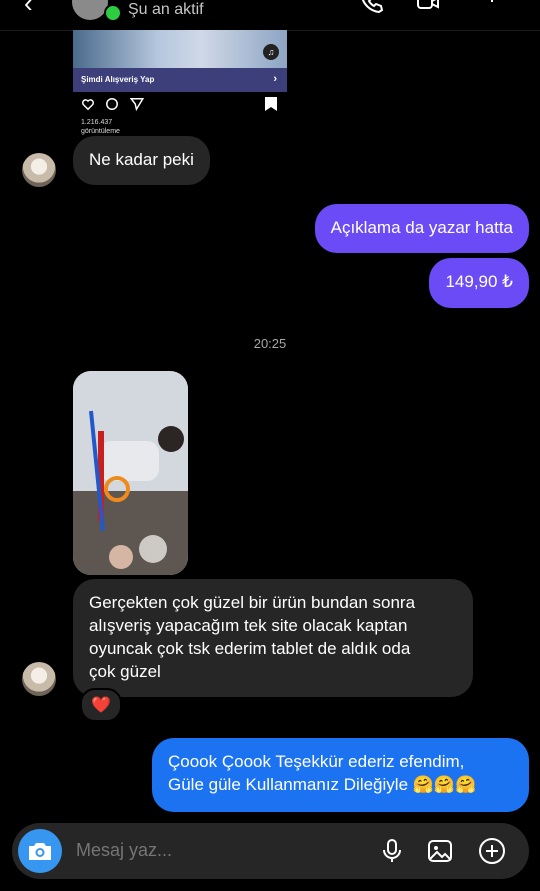 This screenshot has width=540, height=891. Describe the element at coordinates (180, 49) in the screenshot. I see `post-video-thumbnail: ♫` at that location.